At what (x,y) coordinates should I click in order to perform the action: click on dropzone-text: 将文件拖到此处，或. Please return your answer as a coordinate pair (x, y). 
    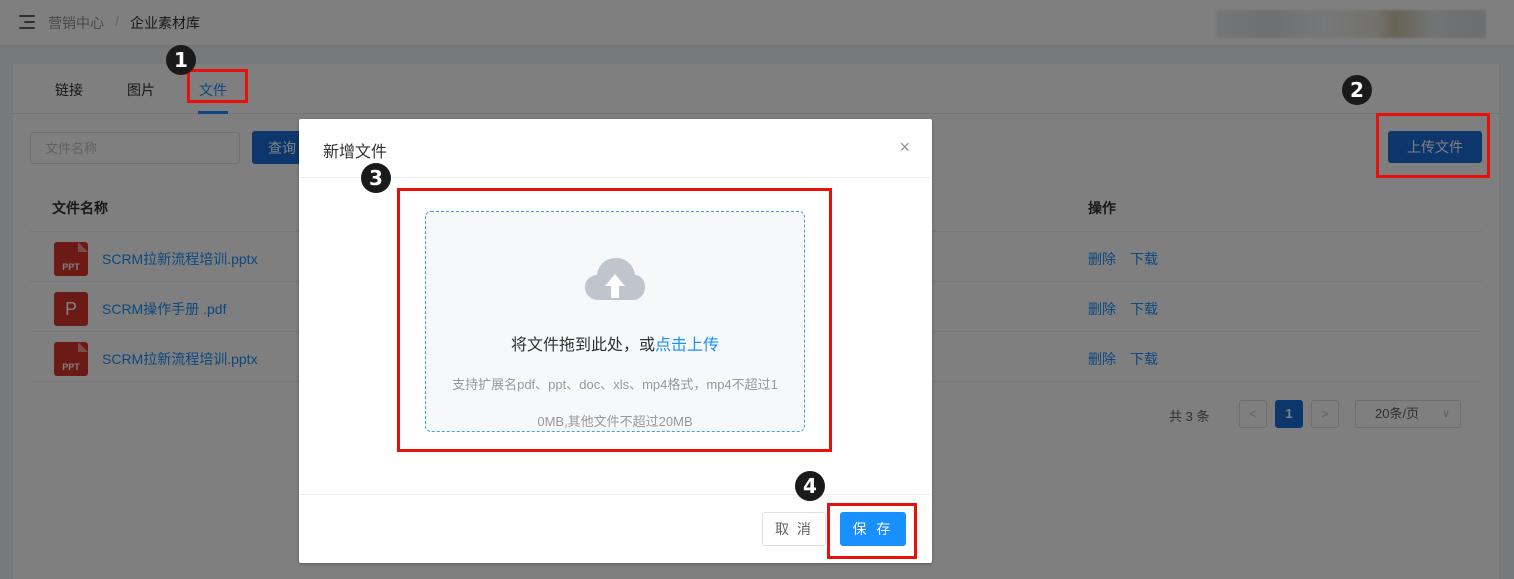
    Looking at the image, I should click on (582, 345).